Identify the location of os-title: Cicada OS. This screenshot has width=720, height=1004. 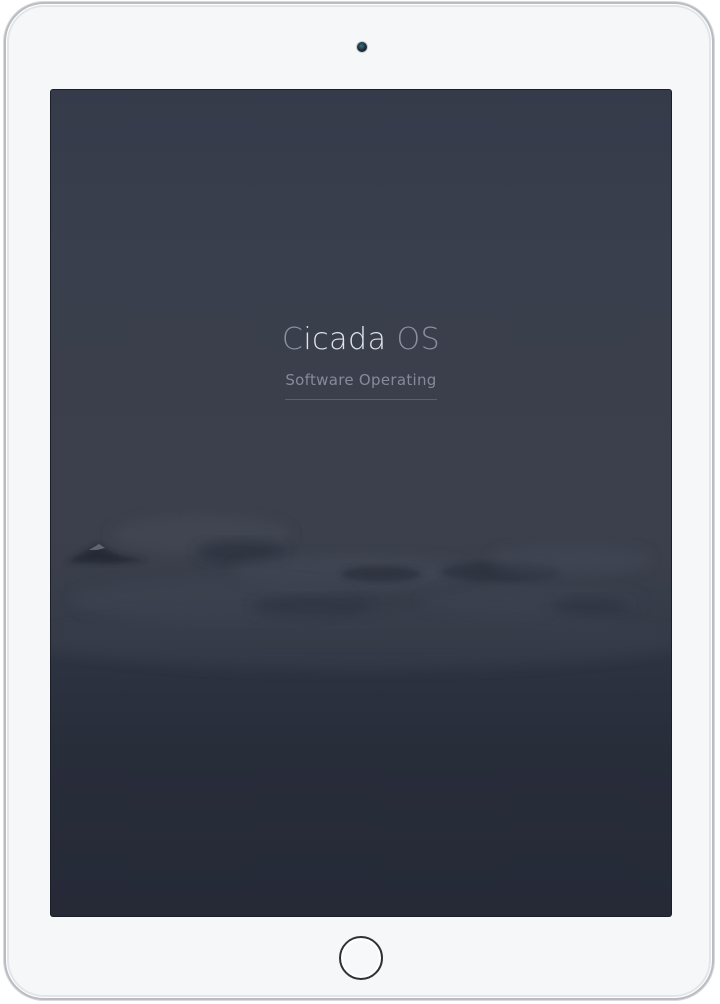
(361, 339).